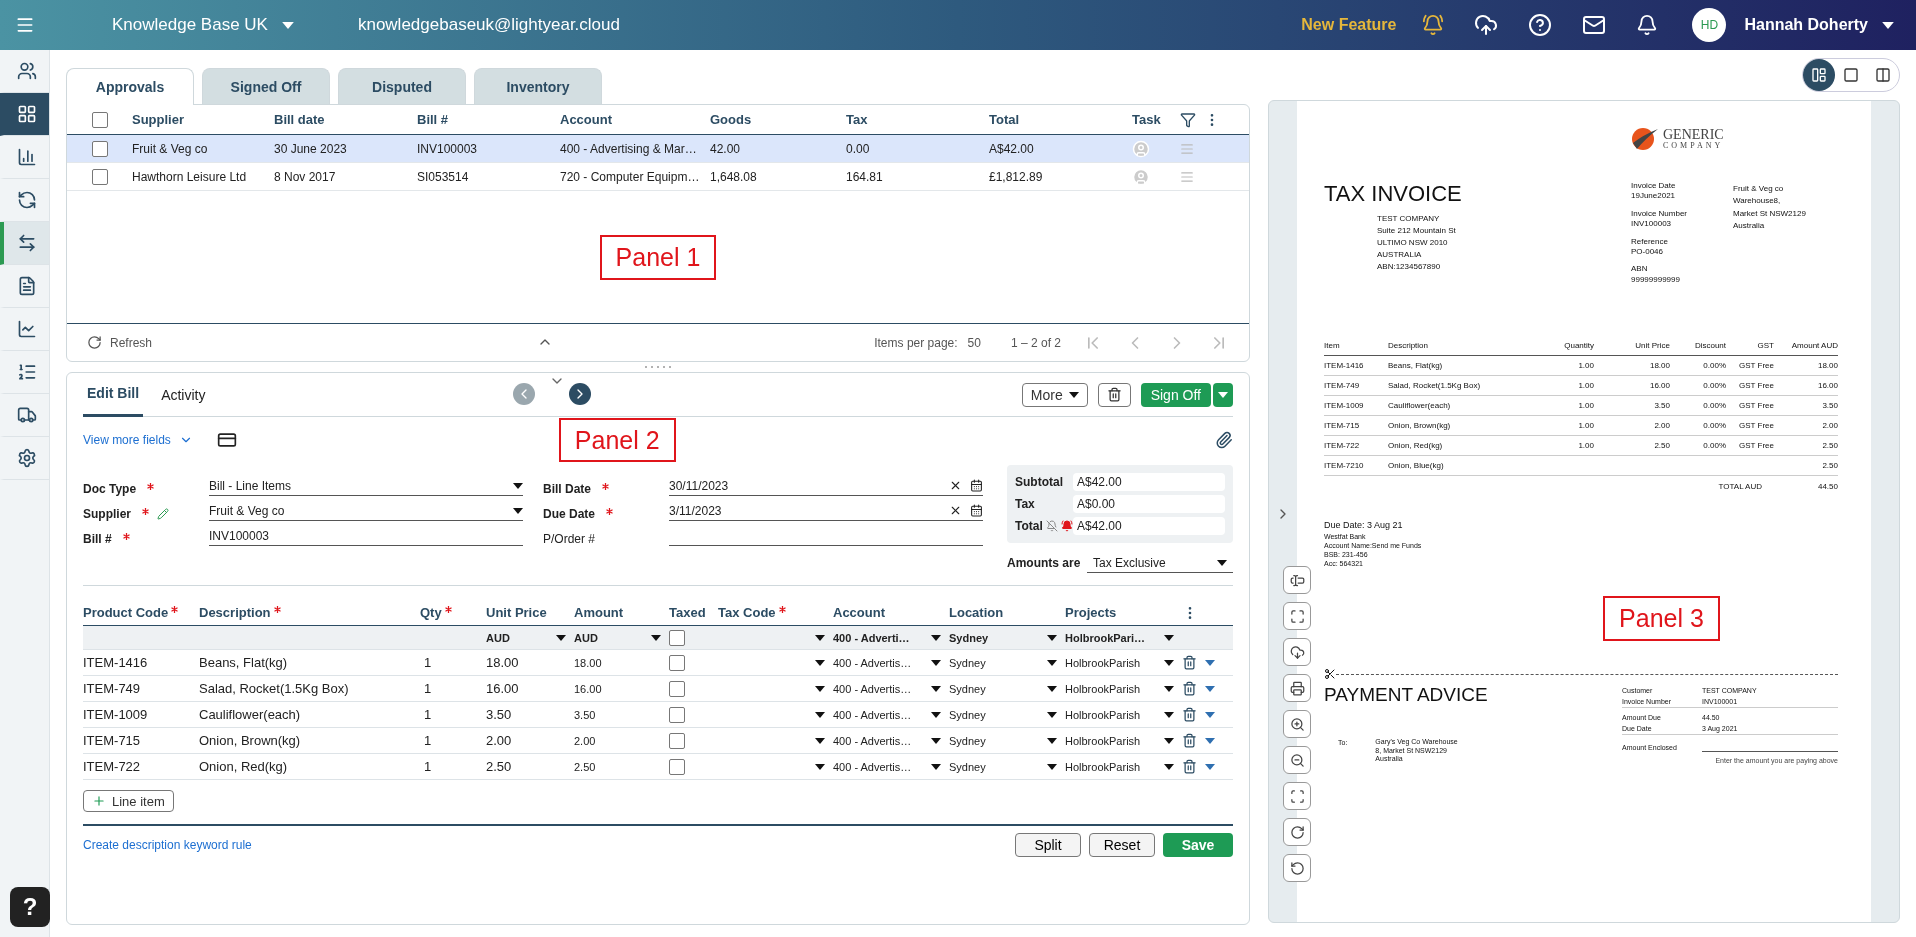  I want to click on field-label: Bill Date, so click(606, 489).